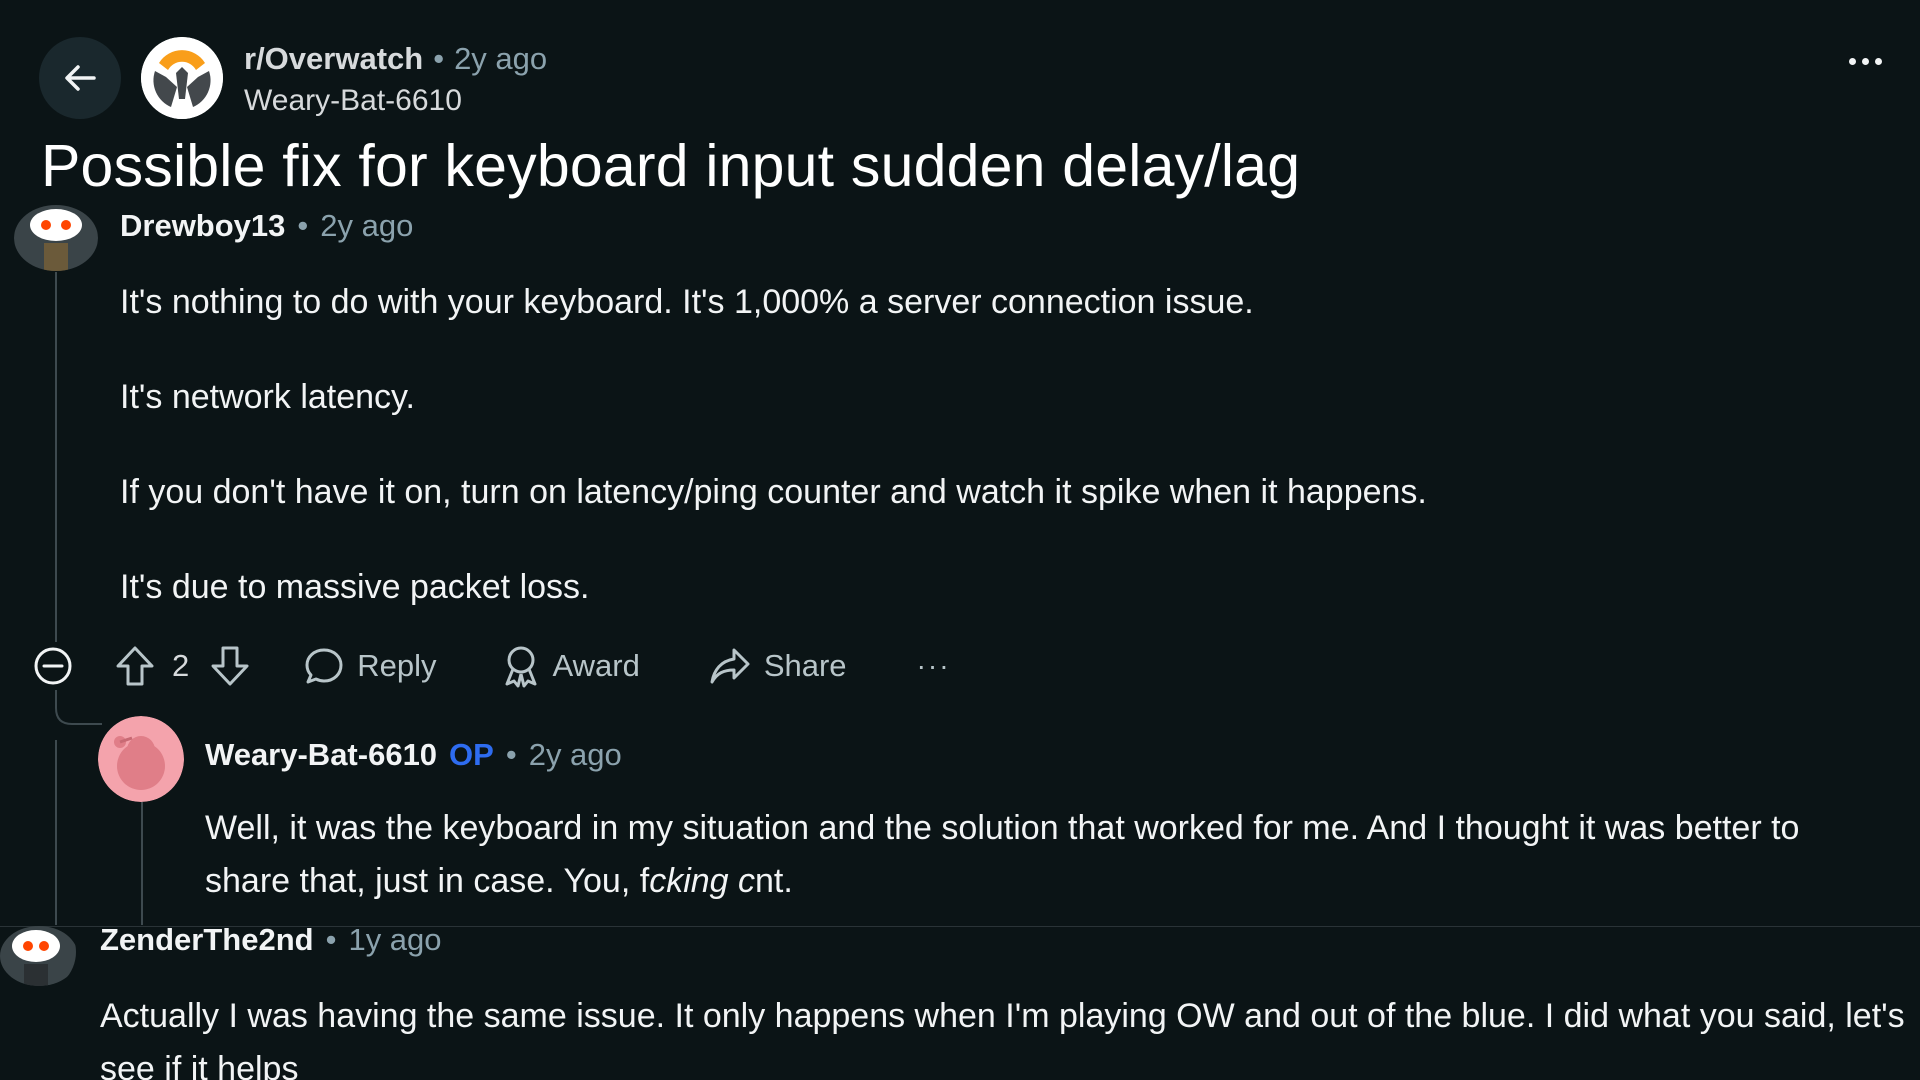  I want to click on comment-author: Weary-Bat-6610, so click(321, 755).